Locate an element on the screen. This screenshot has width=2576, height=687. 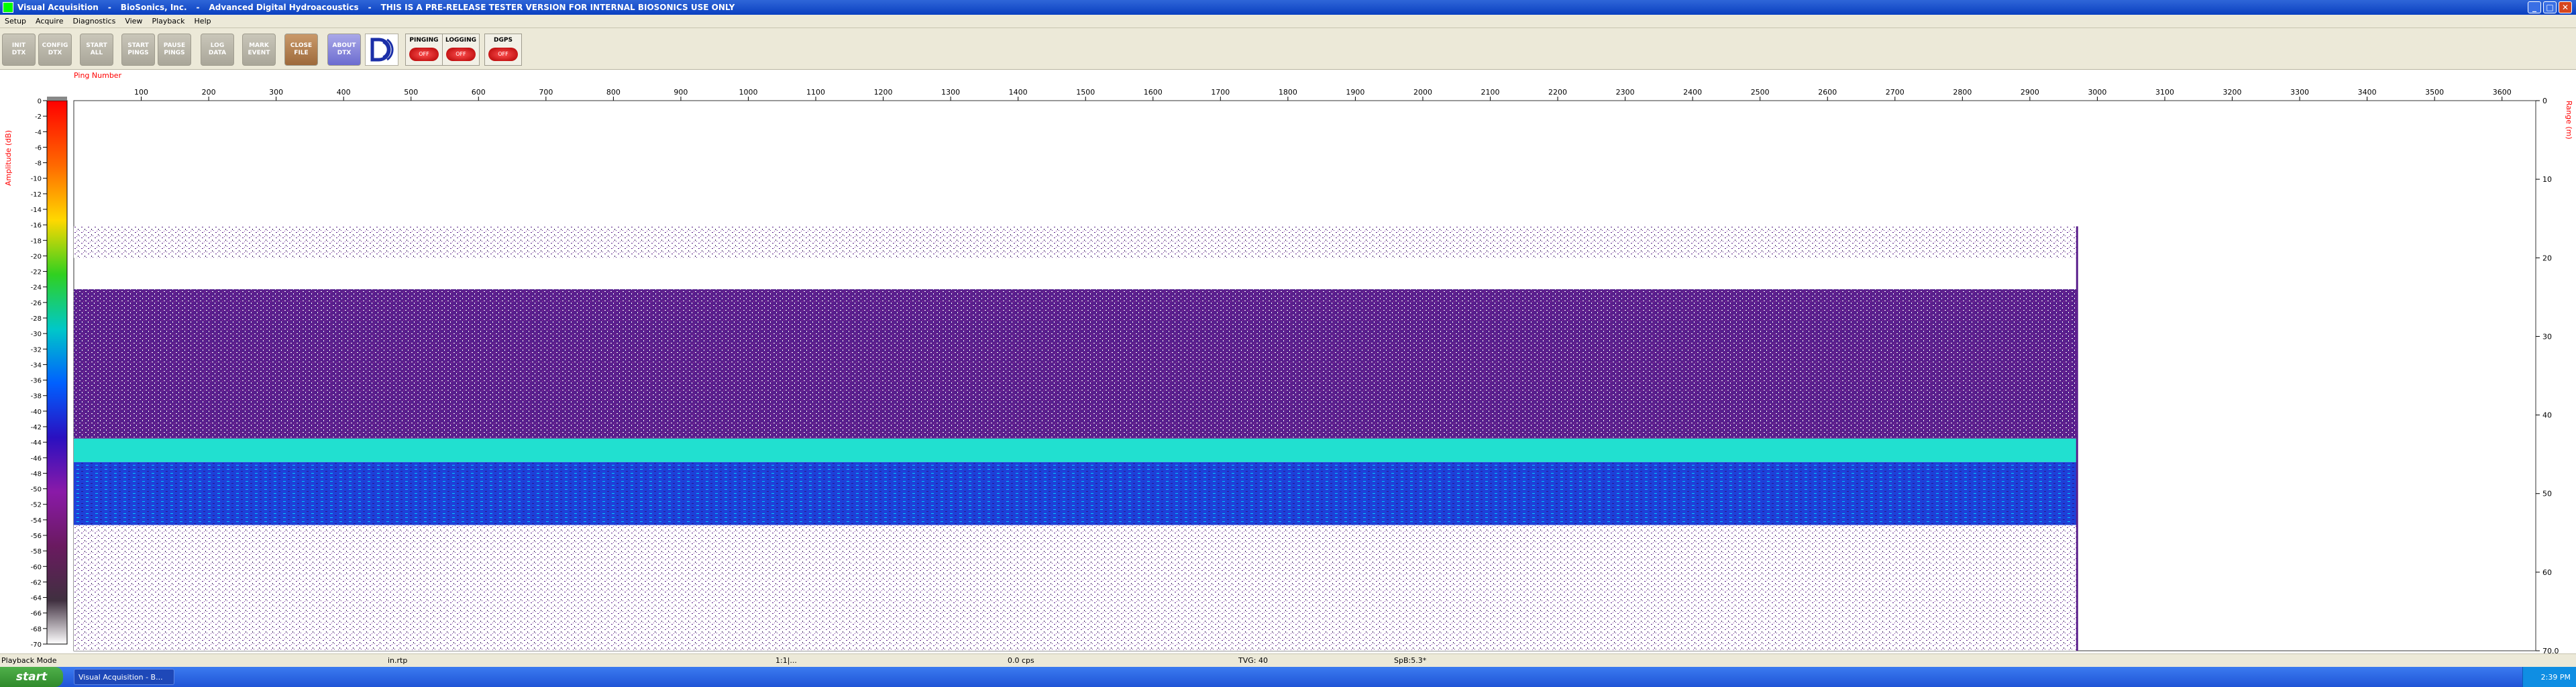
colorbar-tick-label: -62 is located at coordinates (36, 582).